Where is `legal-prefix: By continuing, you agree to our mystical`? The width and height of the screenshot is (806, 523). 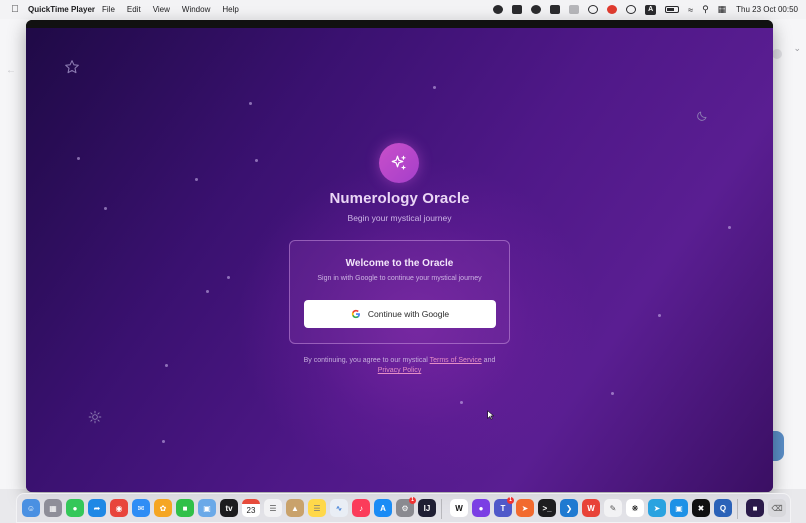
legal-prefix: By continuing, you agree to our mystical is located at coordinates (365, 360).